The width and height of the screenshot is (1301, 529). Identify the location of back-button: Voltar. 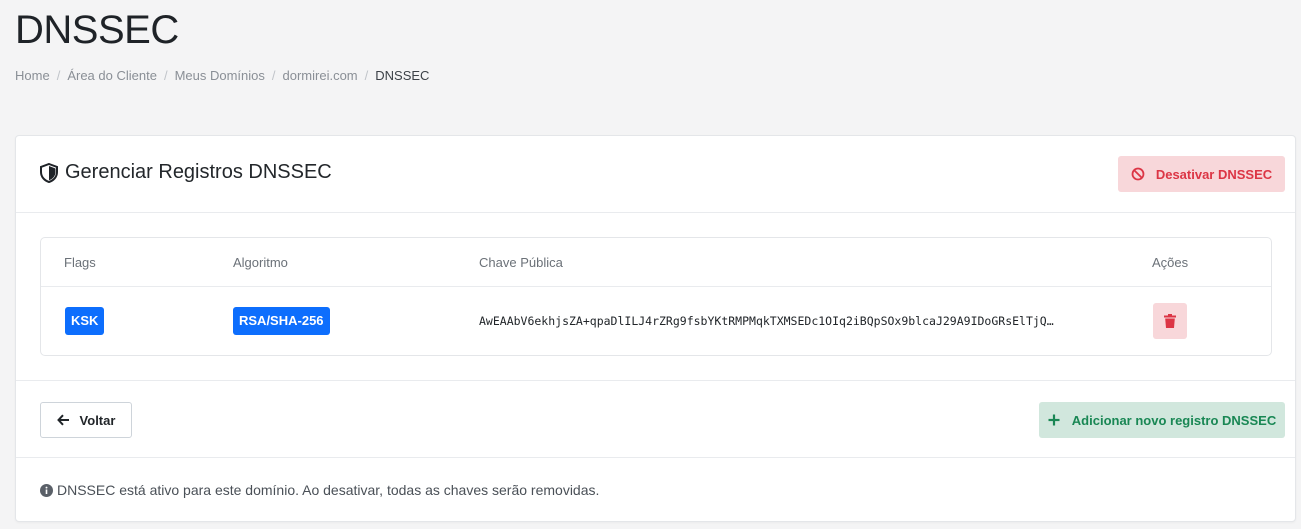
(86, 420).